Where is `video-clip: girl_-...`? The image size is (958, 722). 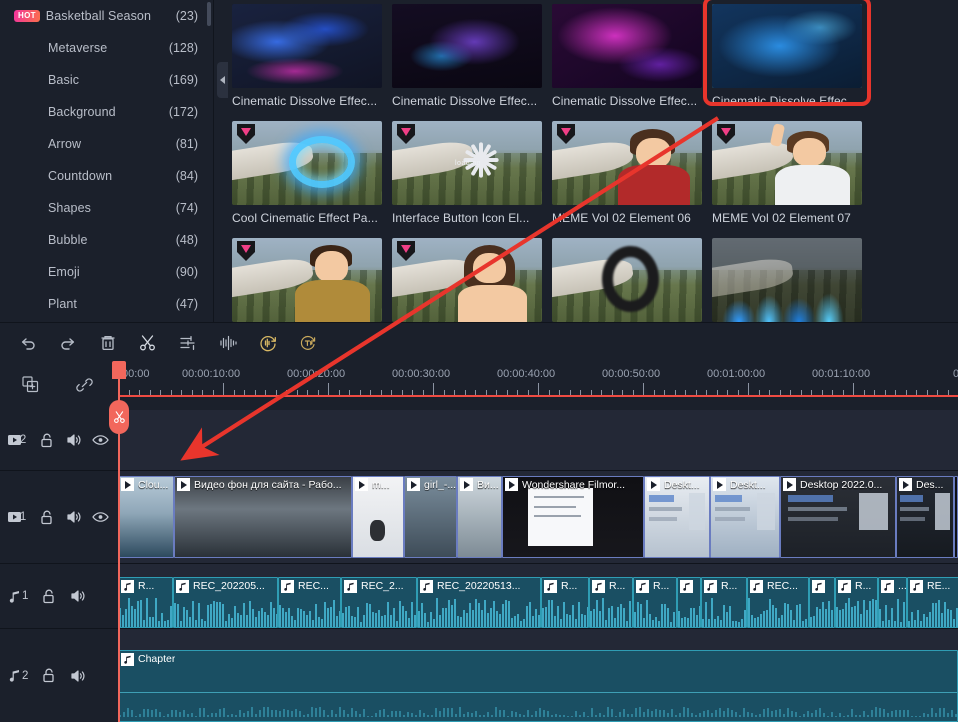
video-clip: girl_-... is located at coordinates (430, 517).